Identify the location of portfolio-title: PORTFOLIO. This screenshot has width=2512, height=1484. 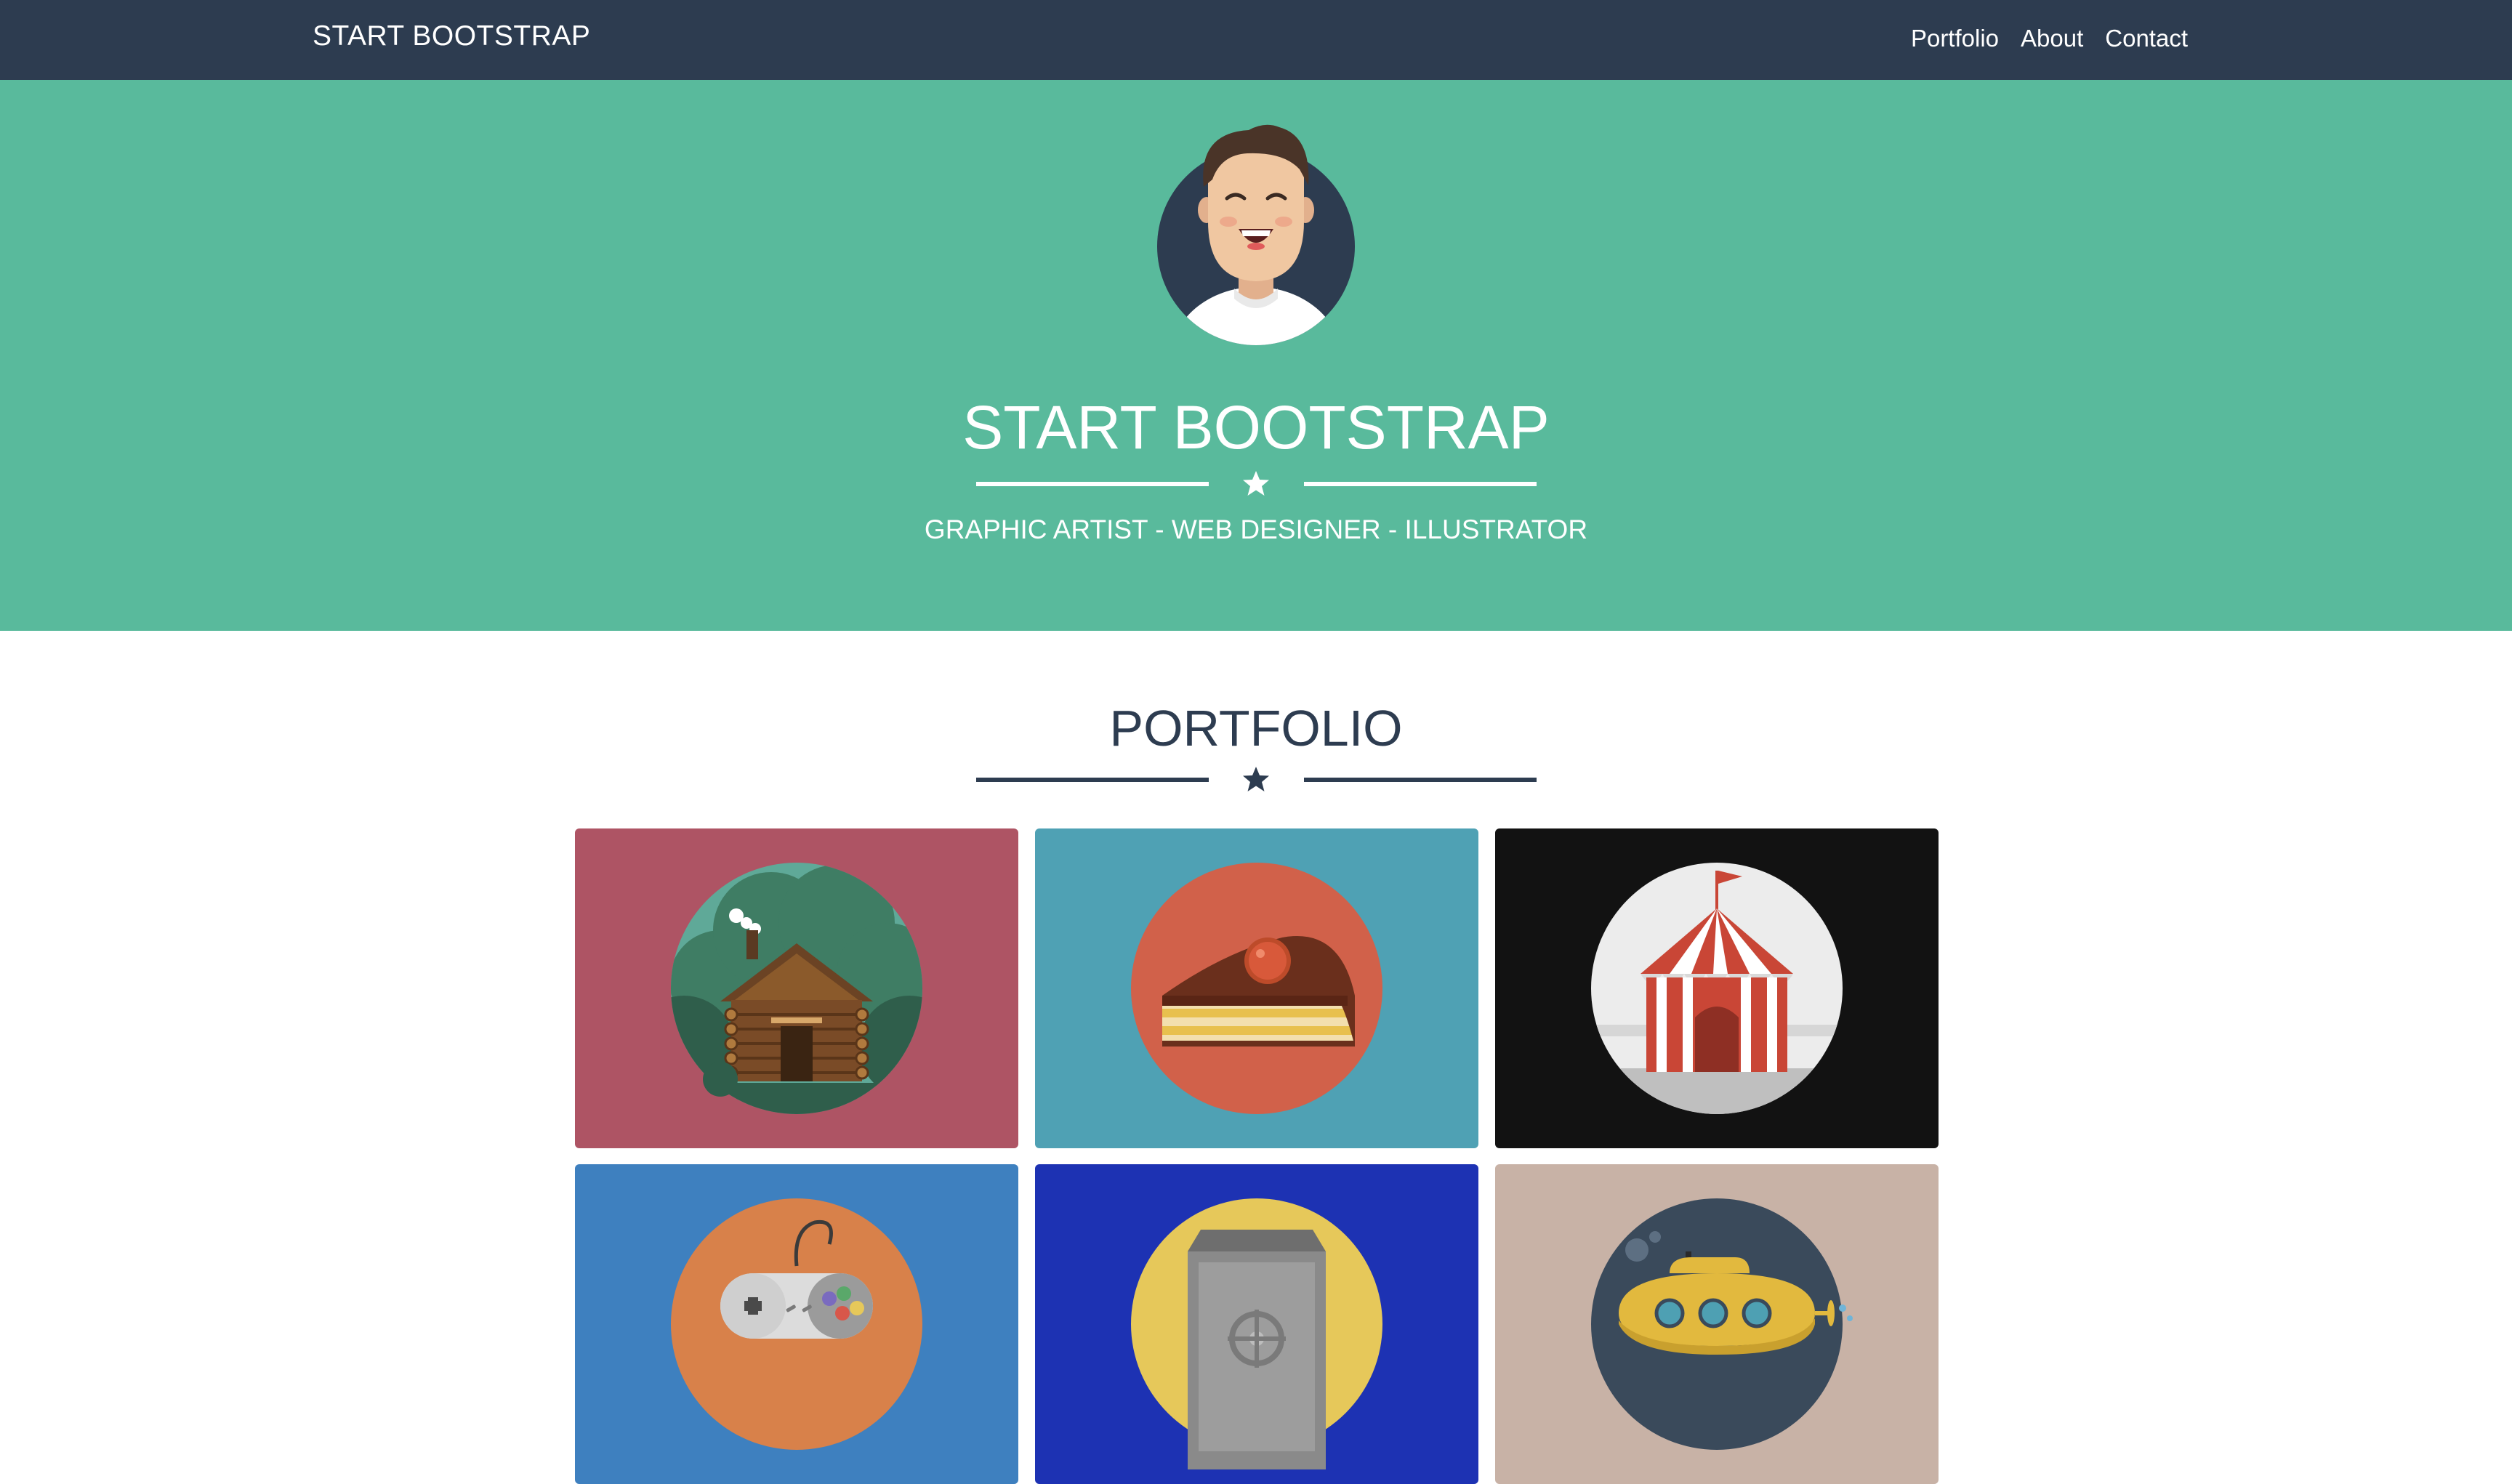
(1256, 729).